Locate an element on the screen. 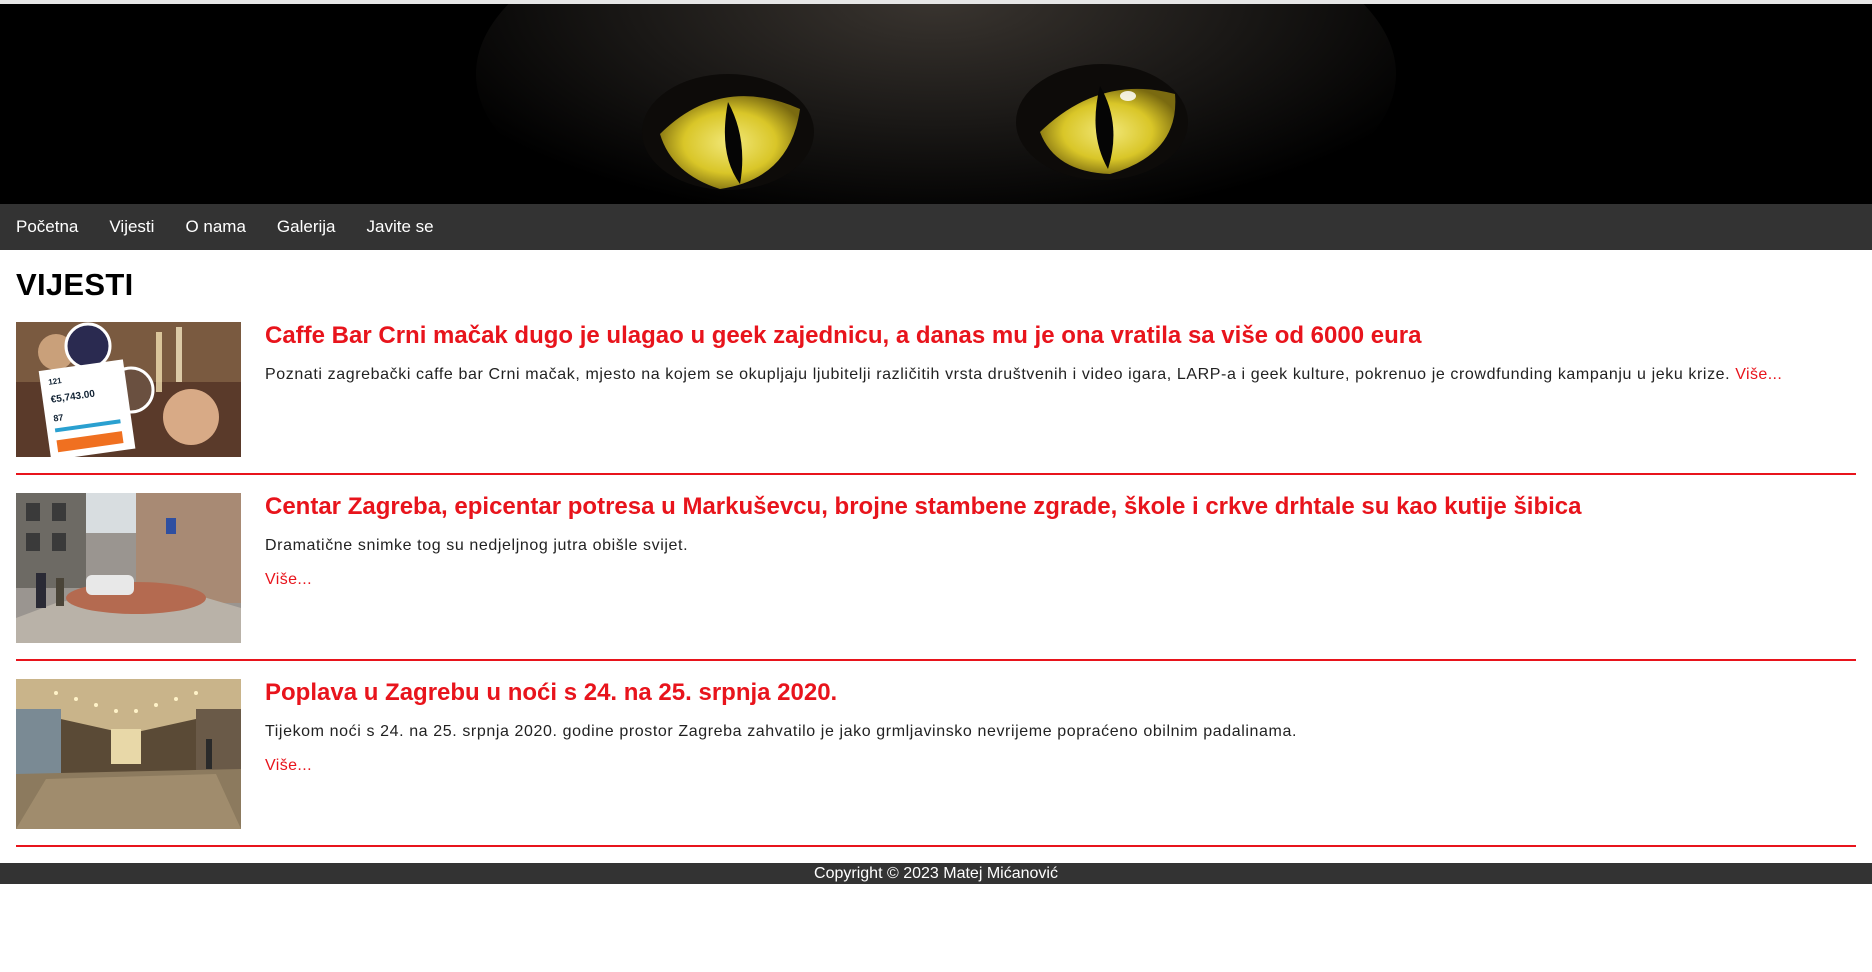  article-thumbnail: 121 €5,743.00 87 is located at coordinates (128, 389).